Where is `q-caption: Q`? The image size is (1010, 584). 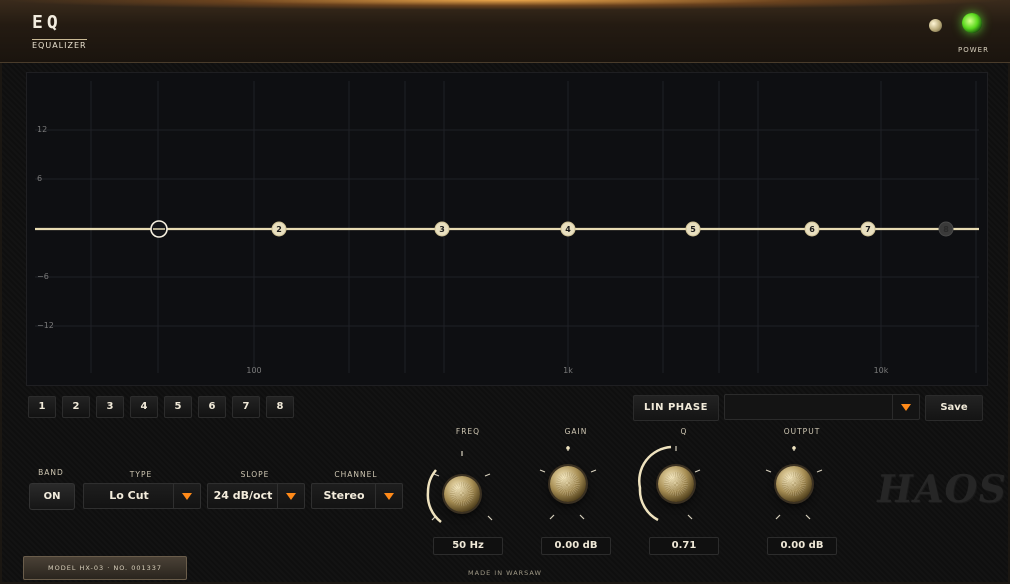 q-caption: Q is located at coordinates (684, 431).